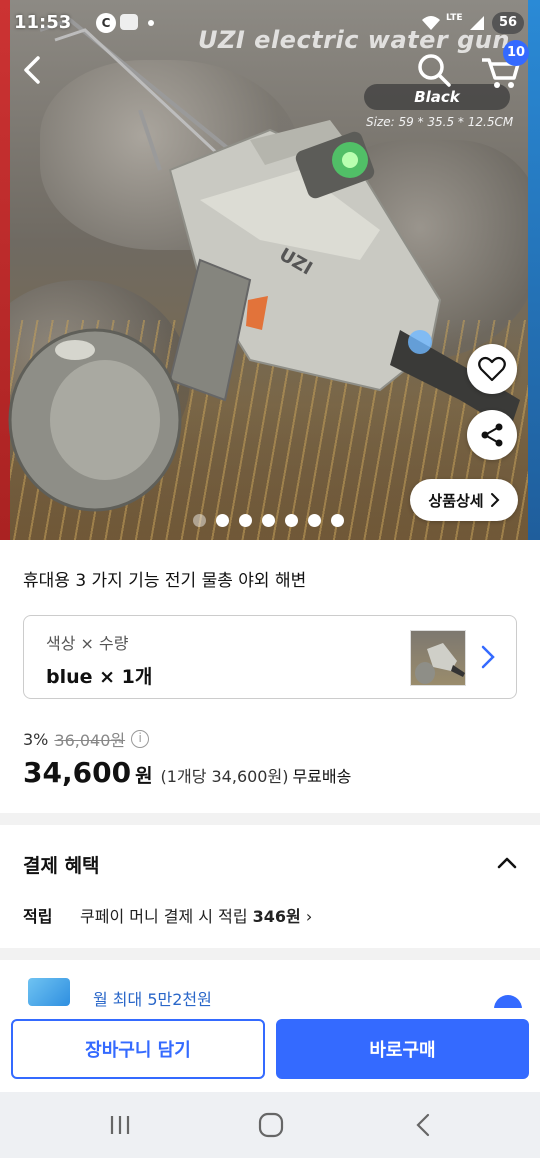 The height and width of the screenshot is (1158, 540). What do you see at coordinates (164, 916) in the screenshot?
I see `reward-description: 쿠페이 머니 결제 시 적립` at bounding box center [164, 916].